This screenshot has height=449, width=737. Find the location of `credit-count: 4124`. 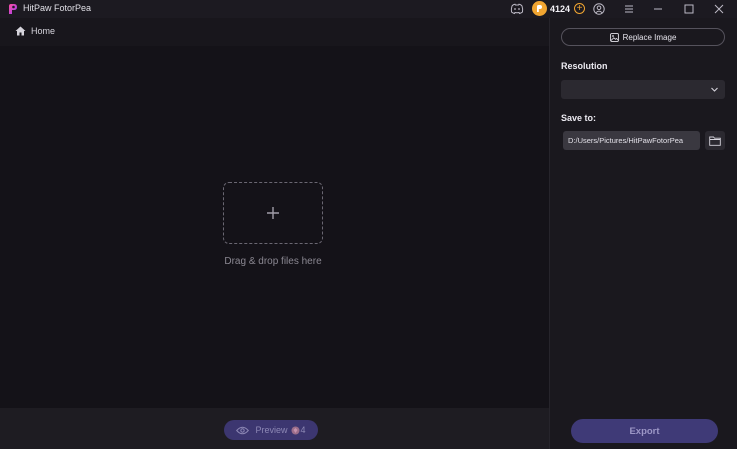

credit-count: 4124 is located at coordinates (560, 8).